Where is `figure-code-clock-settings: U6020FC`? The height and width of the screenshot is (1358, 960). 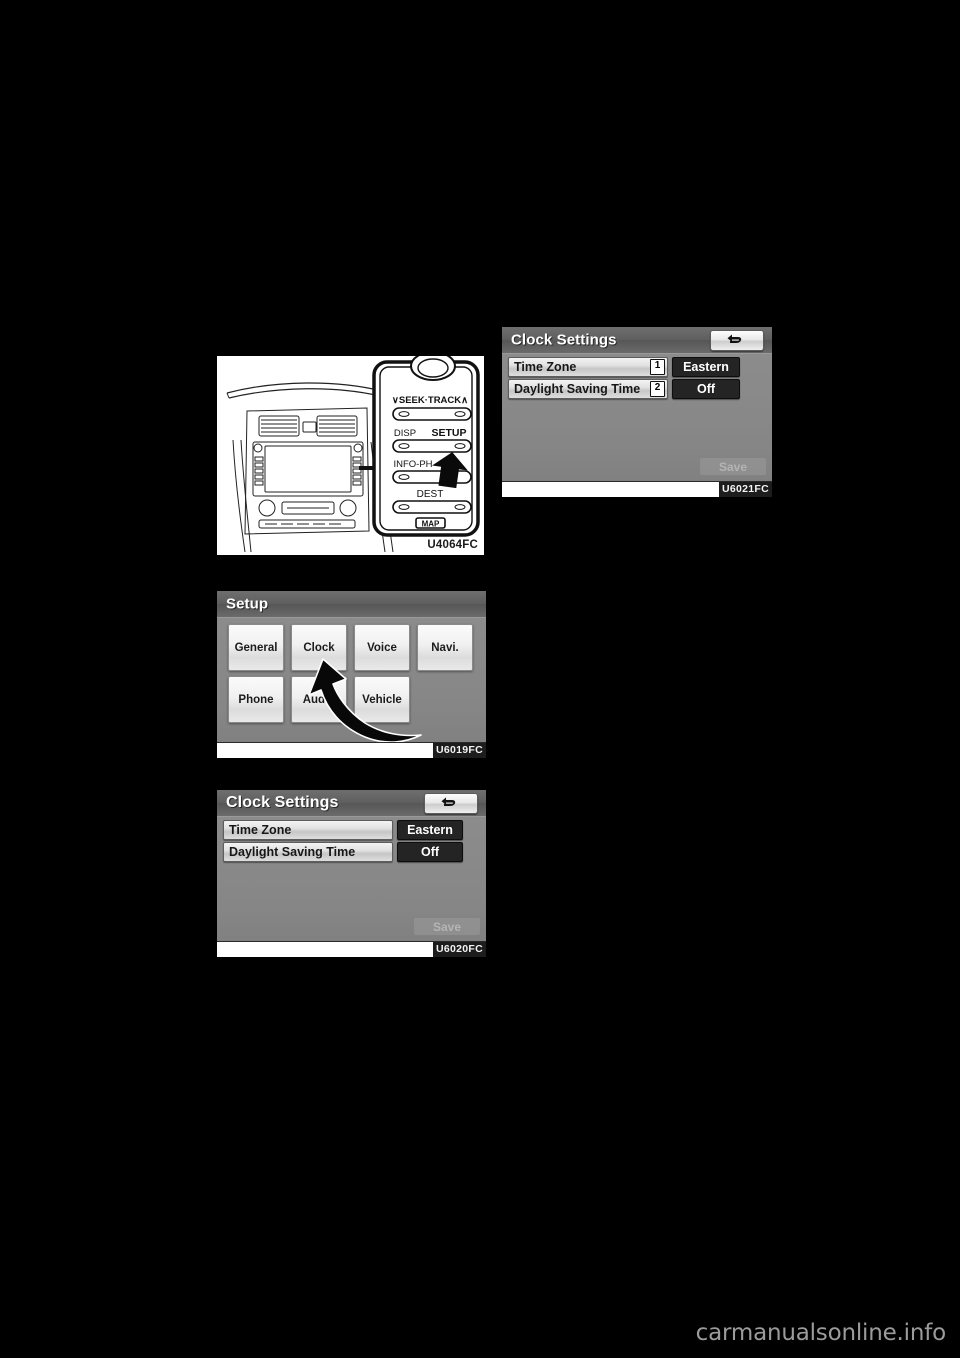 figure-code-clock-settings: U6020FC is located at coordinates (459, 949).